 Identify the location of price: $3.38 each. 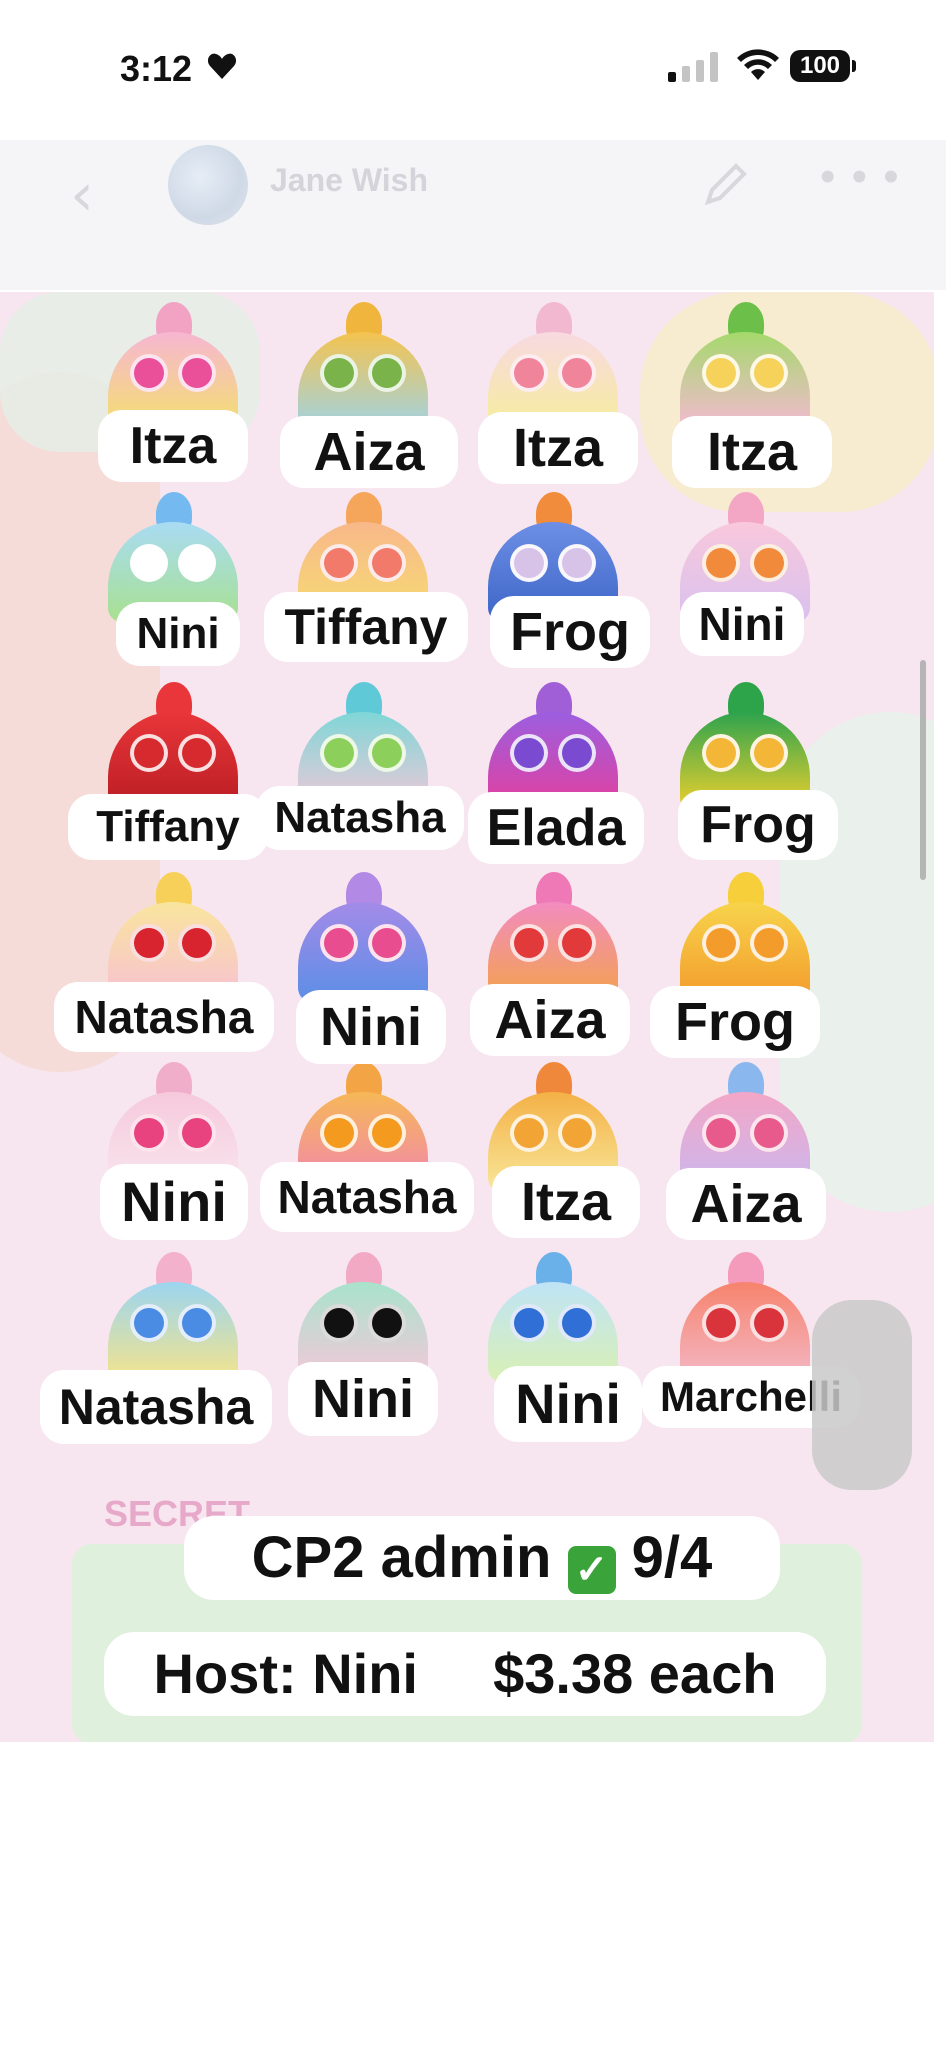
(635, 1673).